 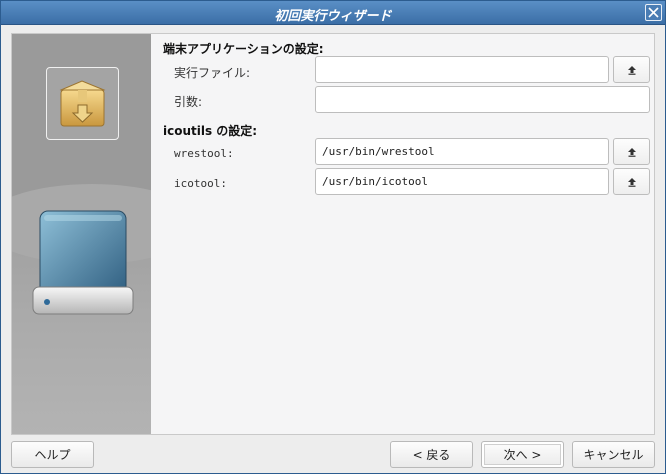 I want to click on executable-browse-button, so click(x=631, y=69).